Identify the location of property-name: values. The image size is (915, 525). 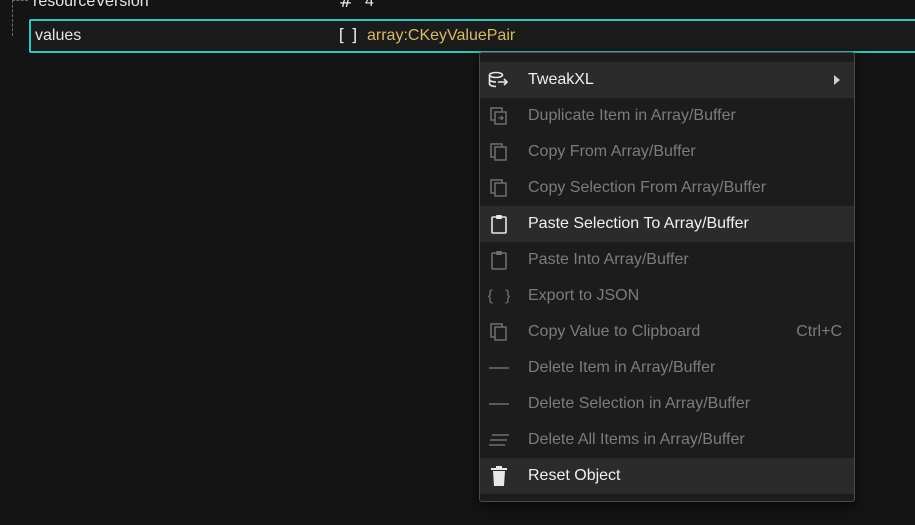
(58, 35).